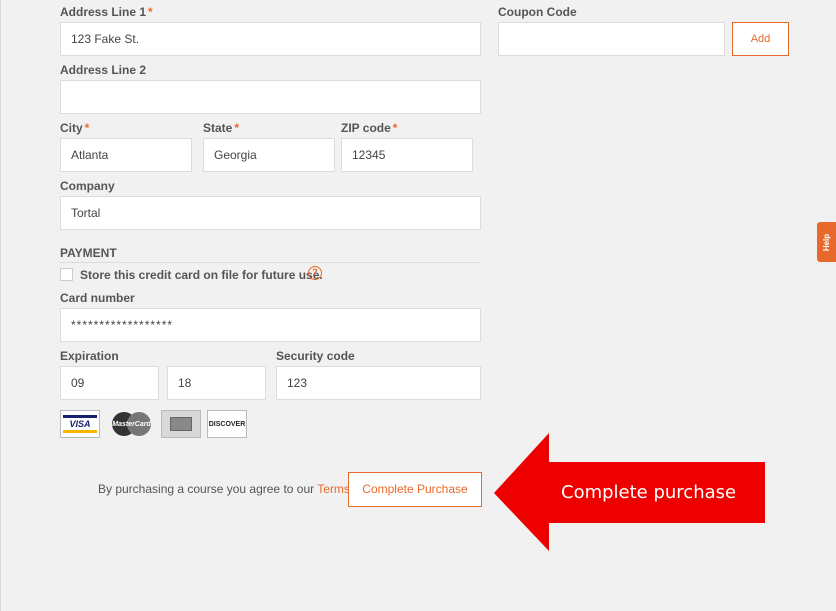 The height and width of the screenshot is (611, 836). I want to click on help-tab: Help, so click(826, 242).